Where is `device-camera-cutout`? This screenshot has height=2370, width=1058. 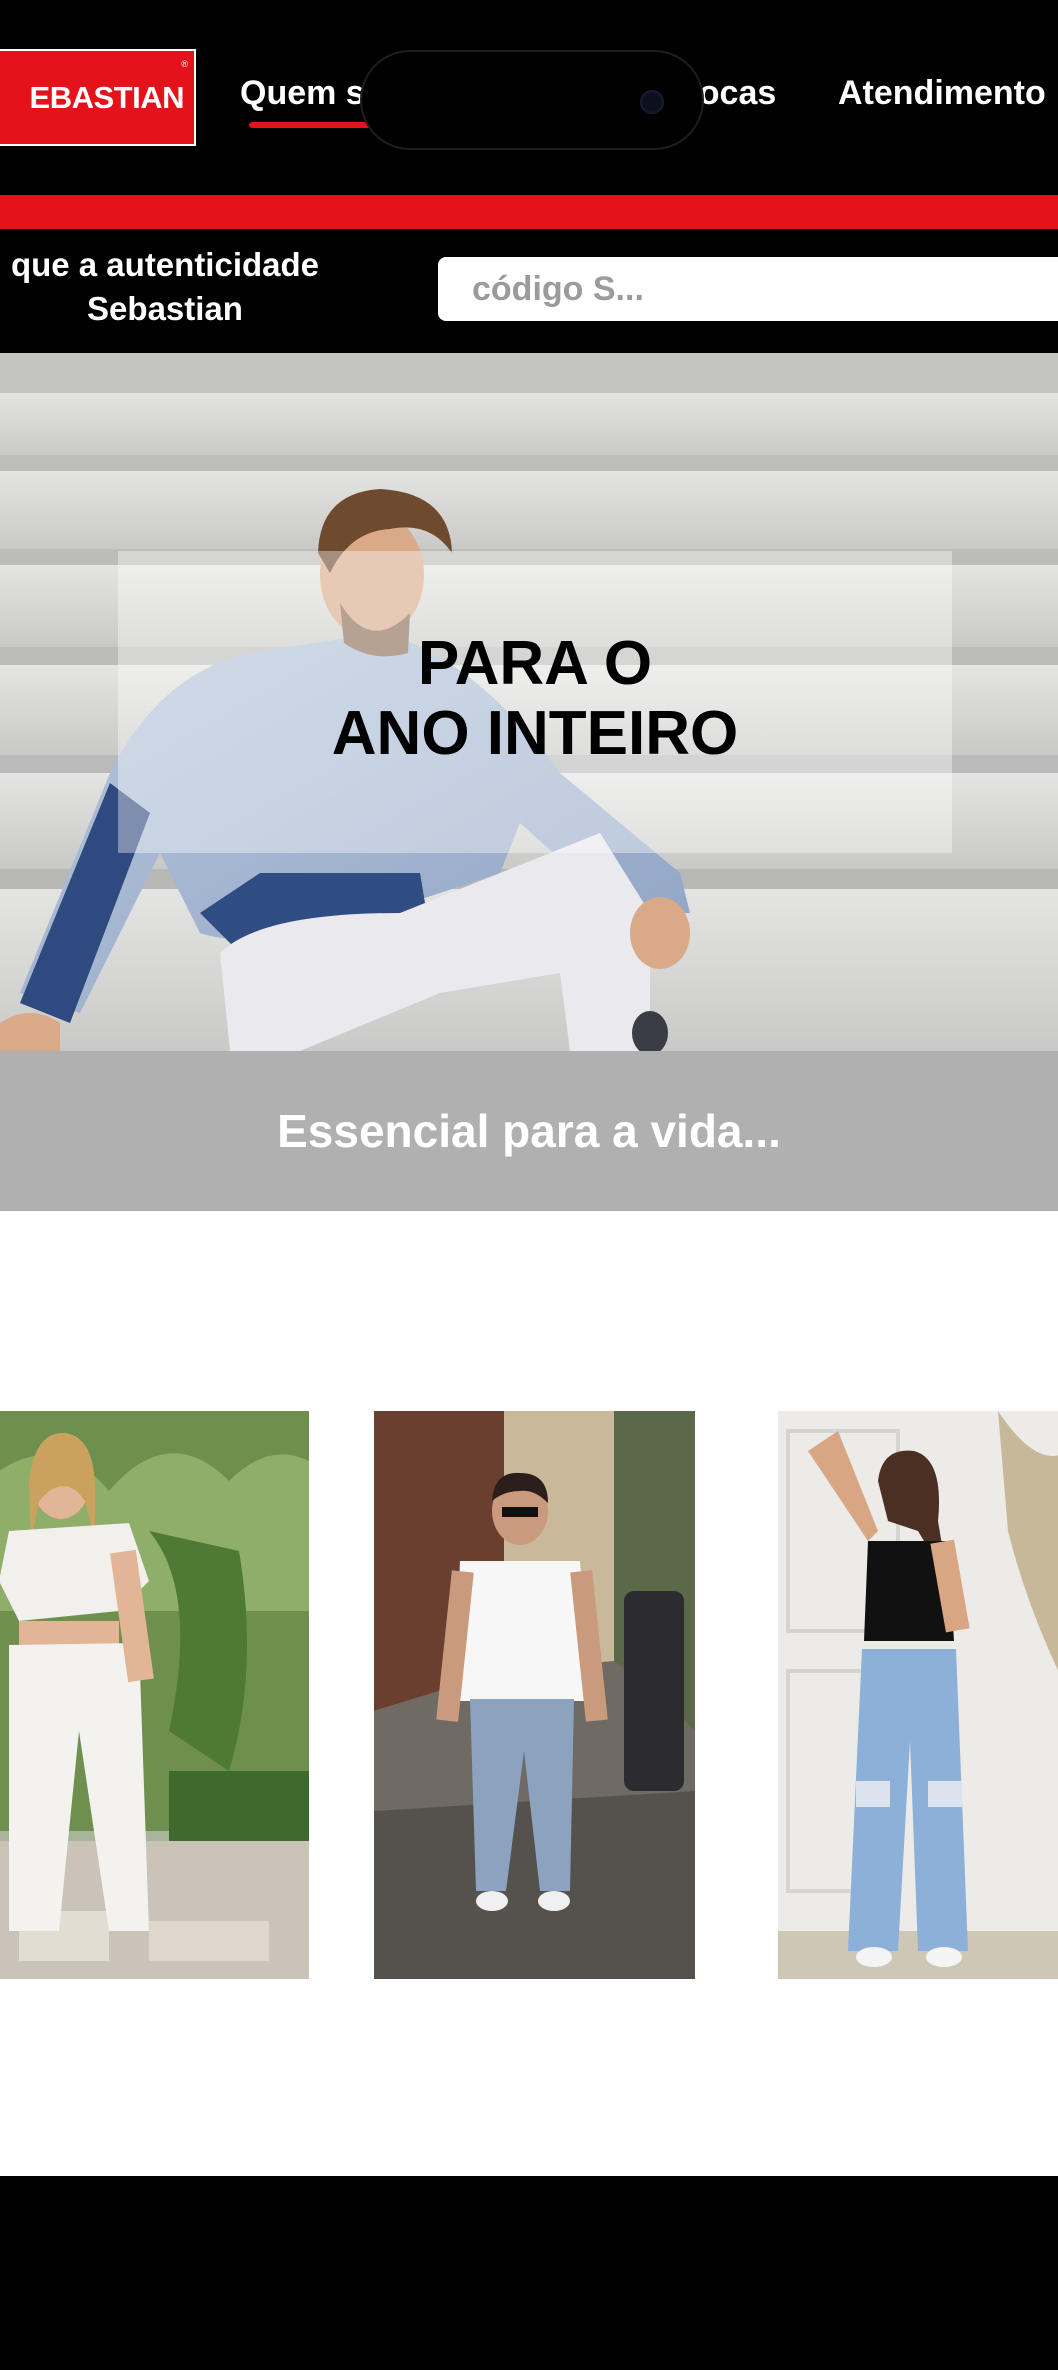
device-camera-cutout is located at coordinates (532, 100).